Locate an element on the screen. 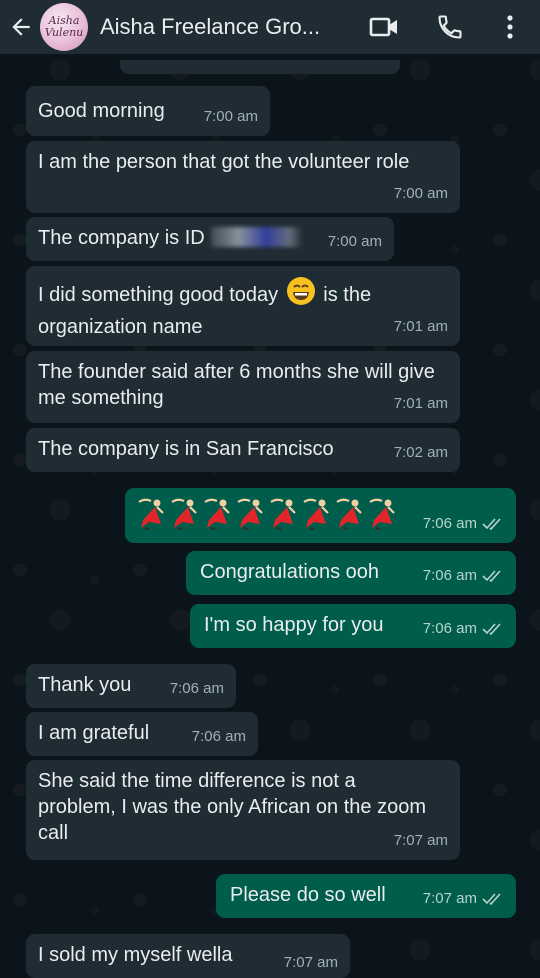  message-bubble-outgoing: Please do so well 7:07 am is located at coordinates (366, 896).